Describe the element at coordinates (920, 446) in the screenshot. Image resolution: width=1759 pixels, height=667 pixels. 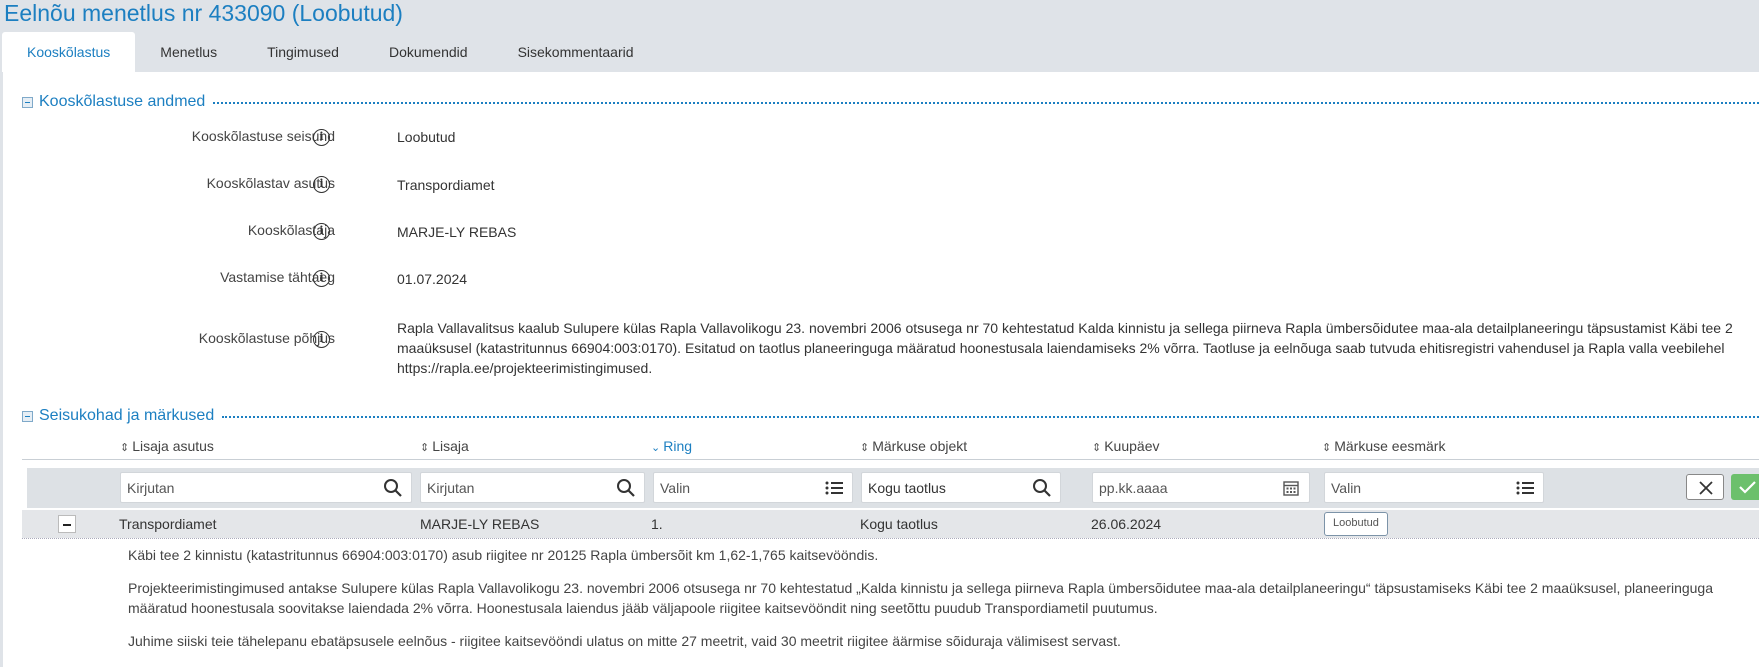
I see `column-label: Märkuse objekt` at that location.